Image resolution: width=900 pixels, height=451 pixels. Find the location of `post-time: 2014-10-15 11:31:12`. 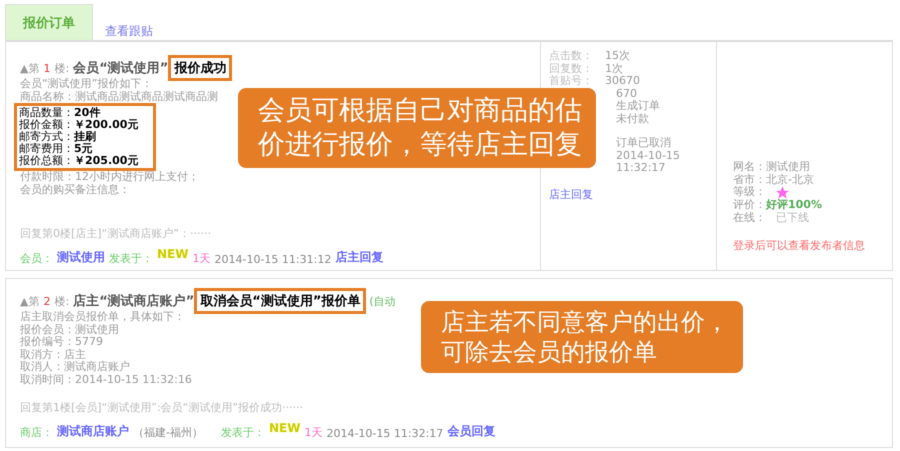

post-time: 2014-10-15 11:31:12 is located at coordinates (273, 259).